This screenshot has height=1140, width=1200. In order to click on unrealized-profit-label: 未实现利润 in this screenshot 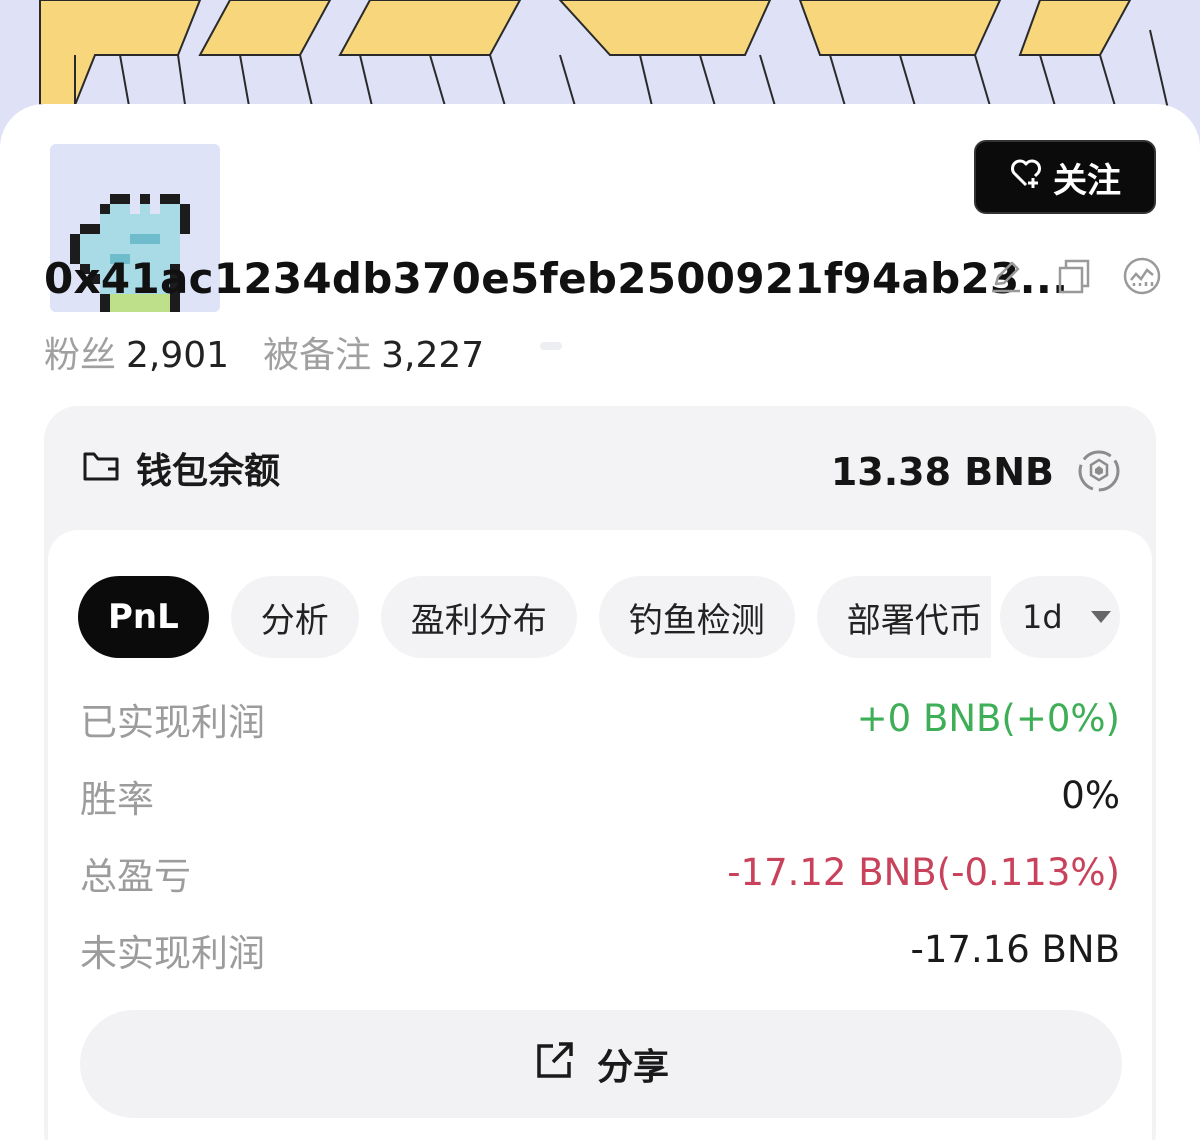, I will do `click(172, 953)`.